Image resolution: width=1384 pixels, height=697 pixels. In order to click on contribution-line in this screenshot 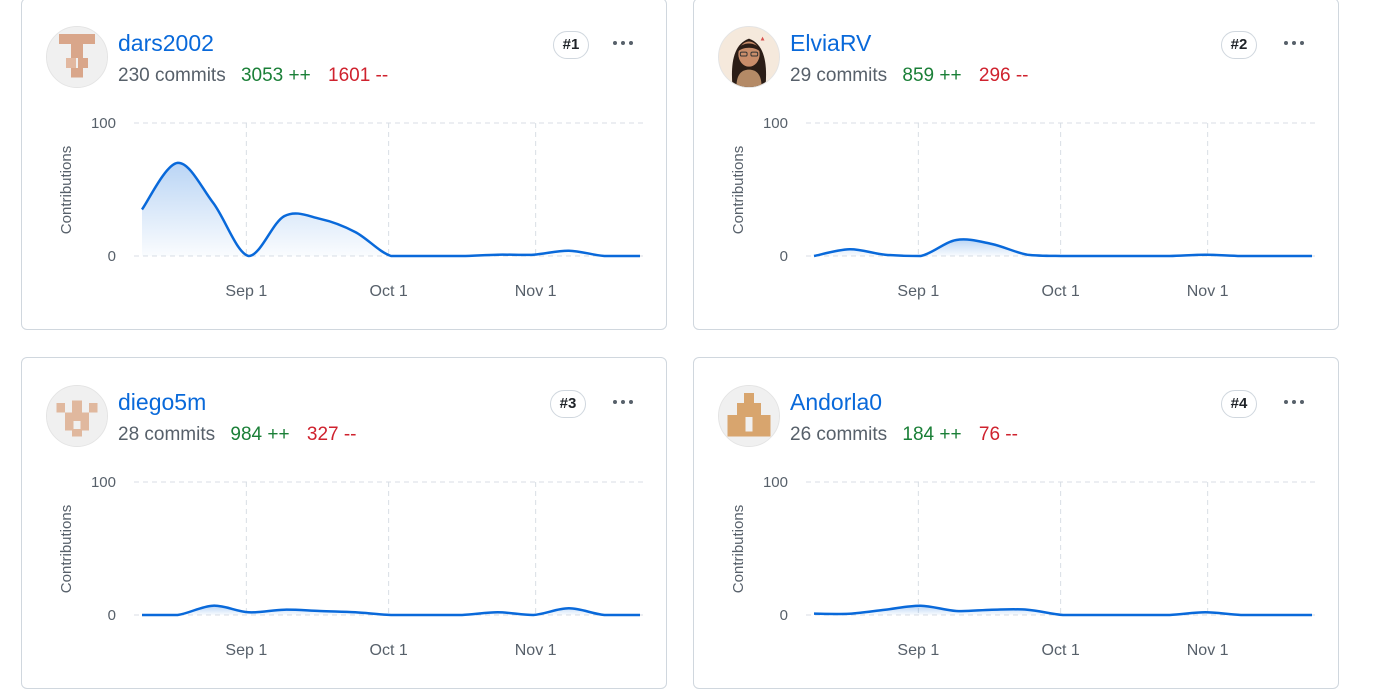, I will do `click(1062, 248)`.